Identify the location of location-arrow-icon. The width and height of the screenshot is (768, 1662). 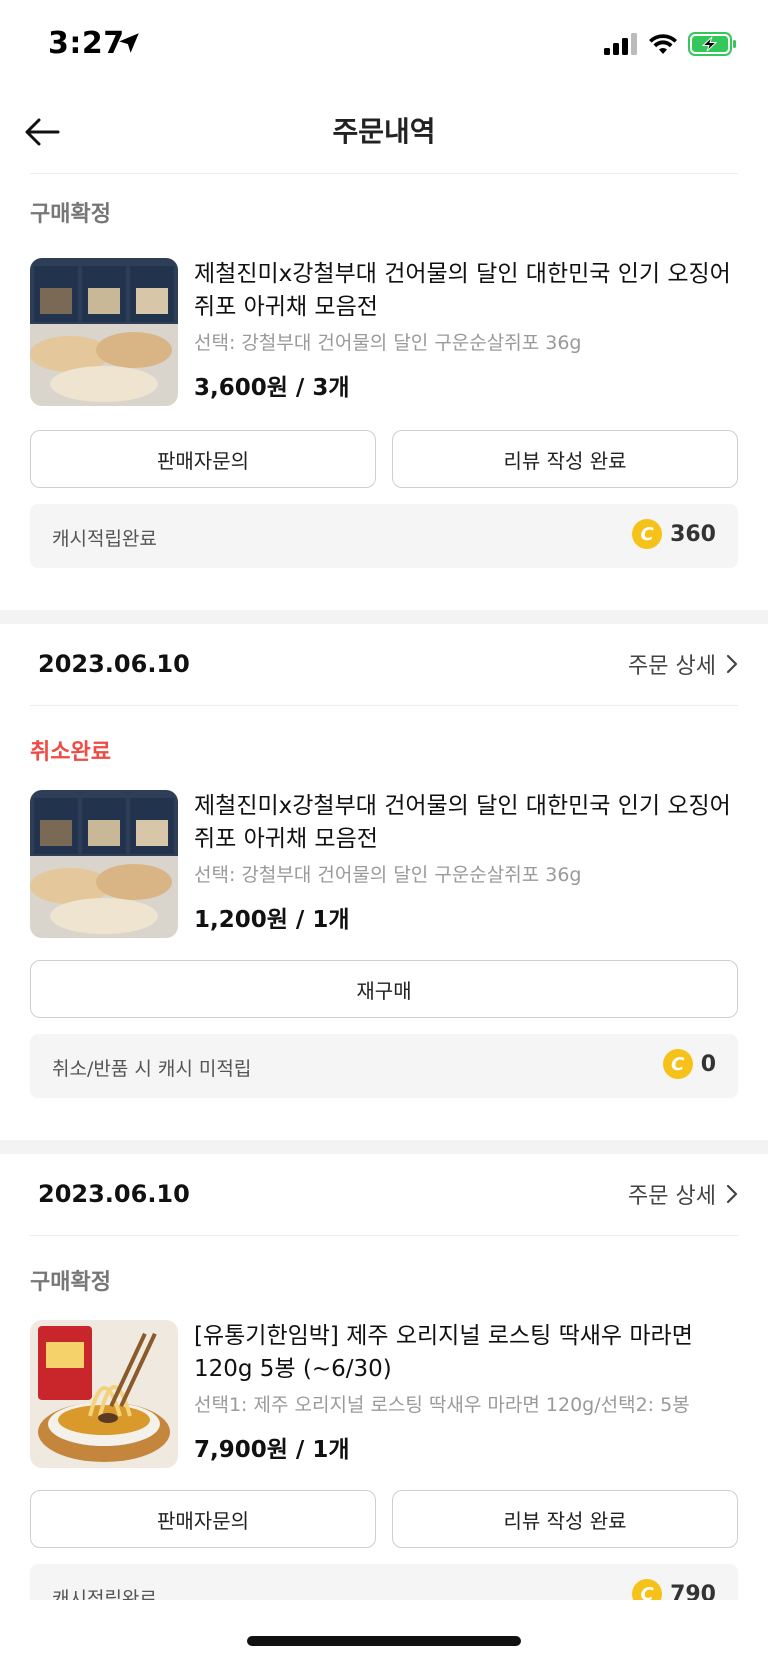
(129, 43).